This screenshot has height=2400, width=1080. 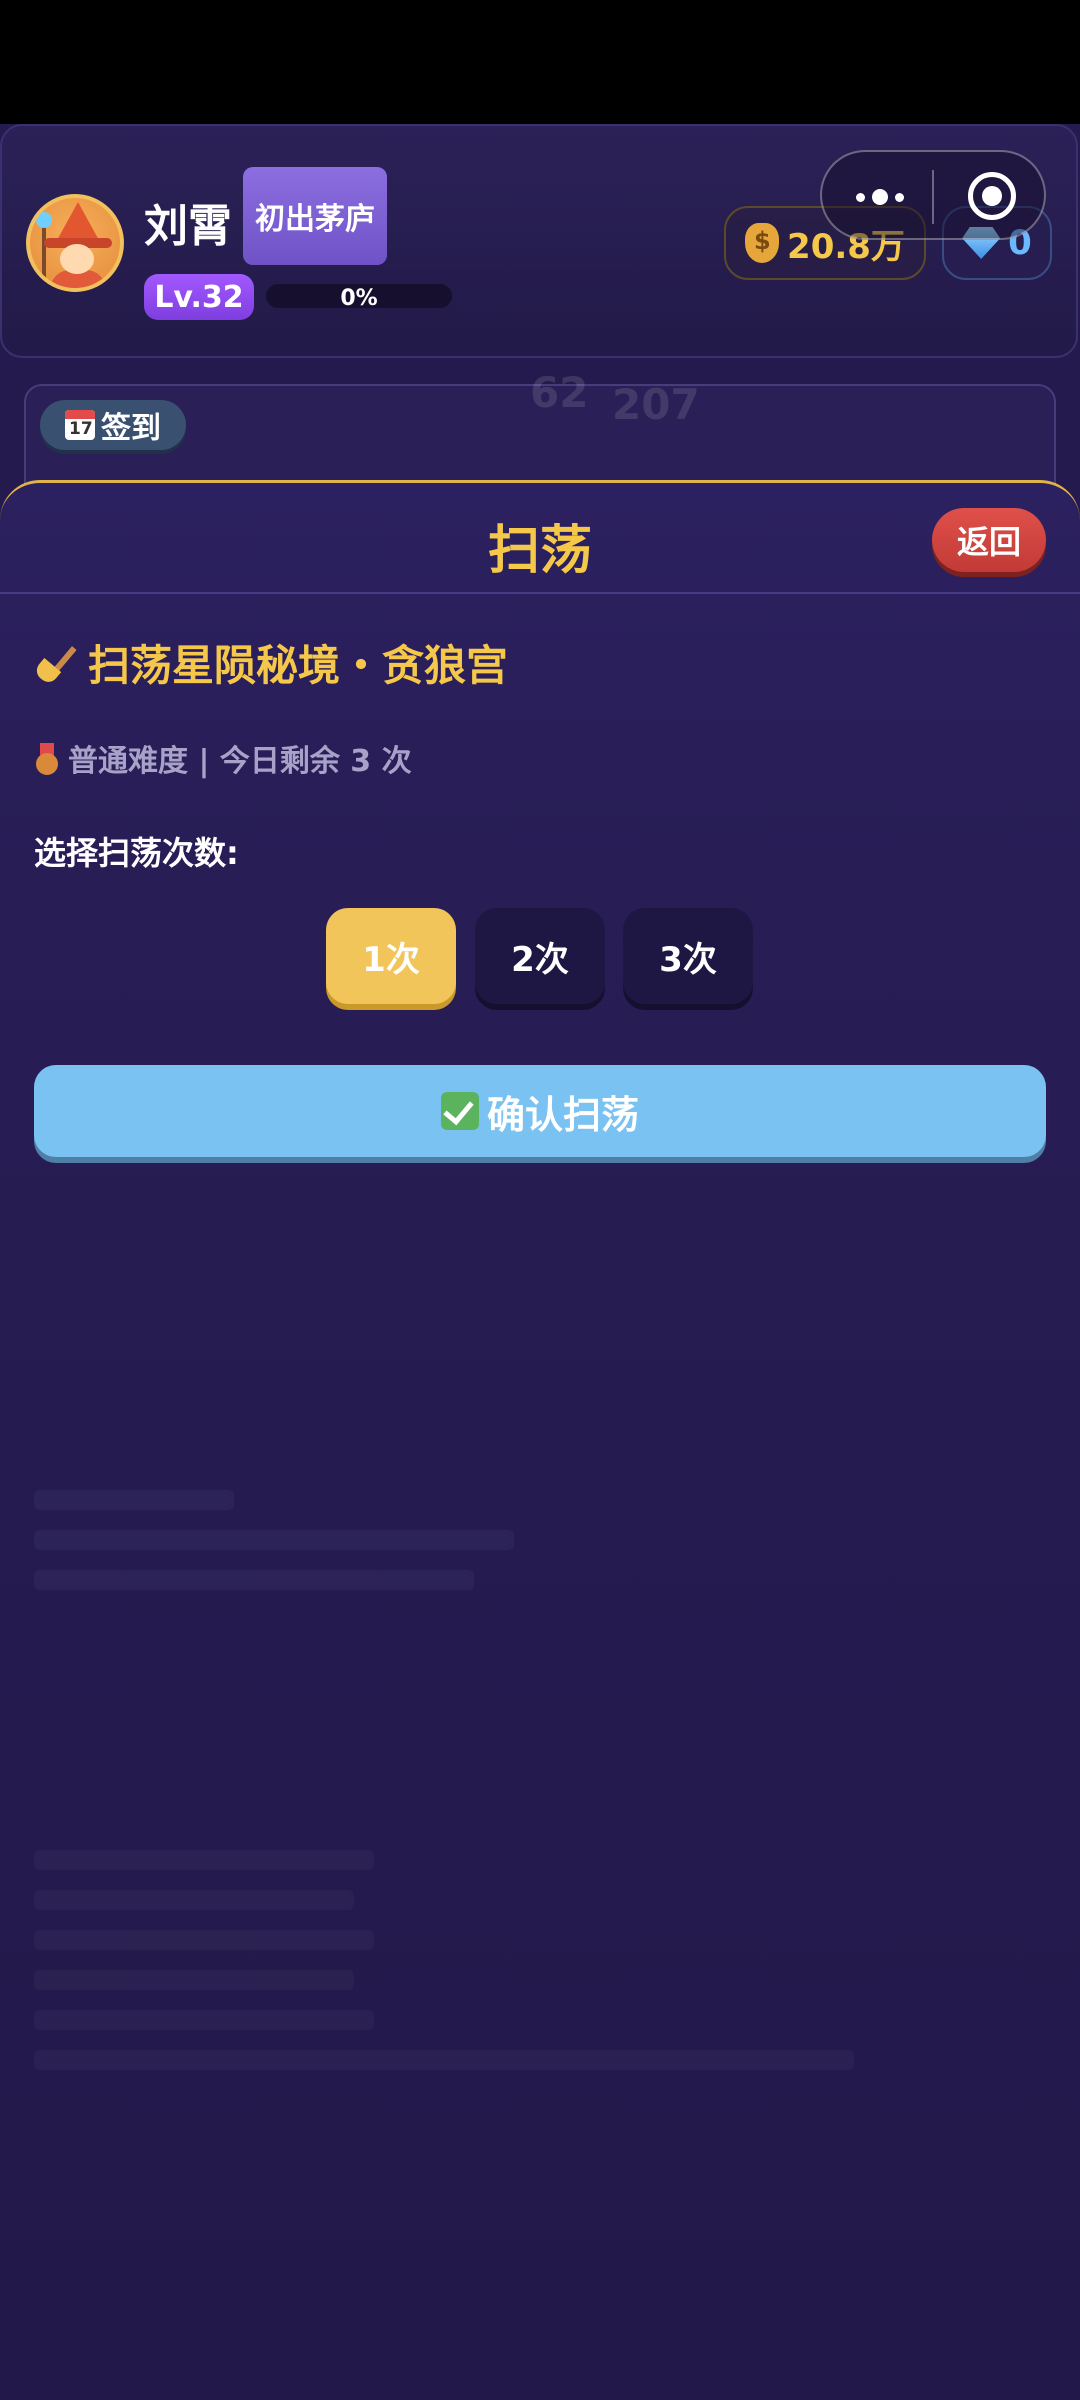 What do you see at coordinates (199, 297) in the screenshot?
I see `level-badge: Lv.32` at bounding box center [199, 297].